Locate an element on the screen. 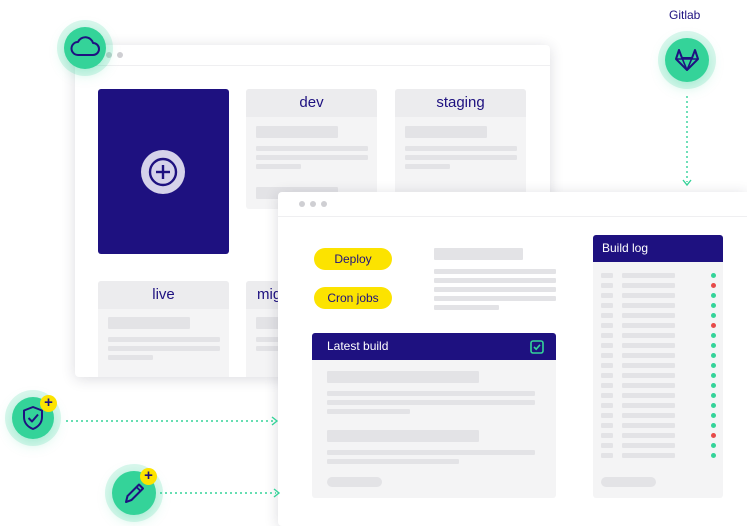  card-title: dev is located at coordinates (311, 103).